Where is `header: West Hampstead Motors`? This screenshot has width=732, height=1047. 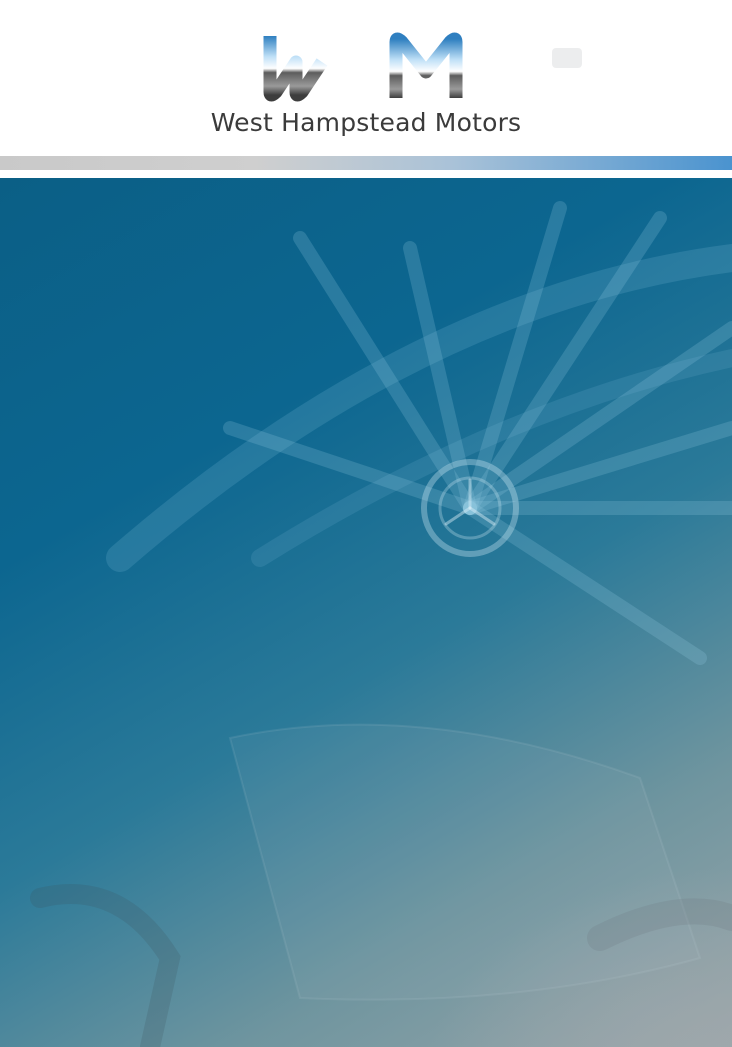
header: West Hampstead Motors is located at coordinates (366, 78).